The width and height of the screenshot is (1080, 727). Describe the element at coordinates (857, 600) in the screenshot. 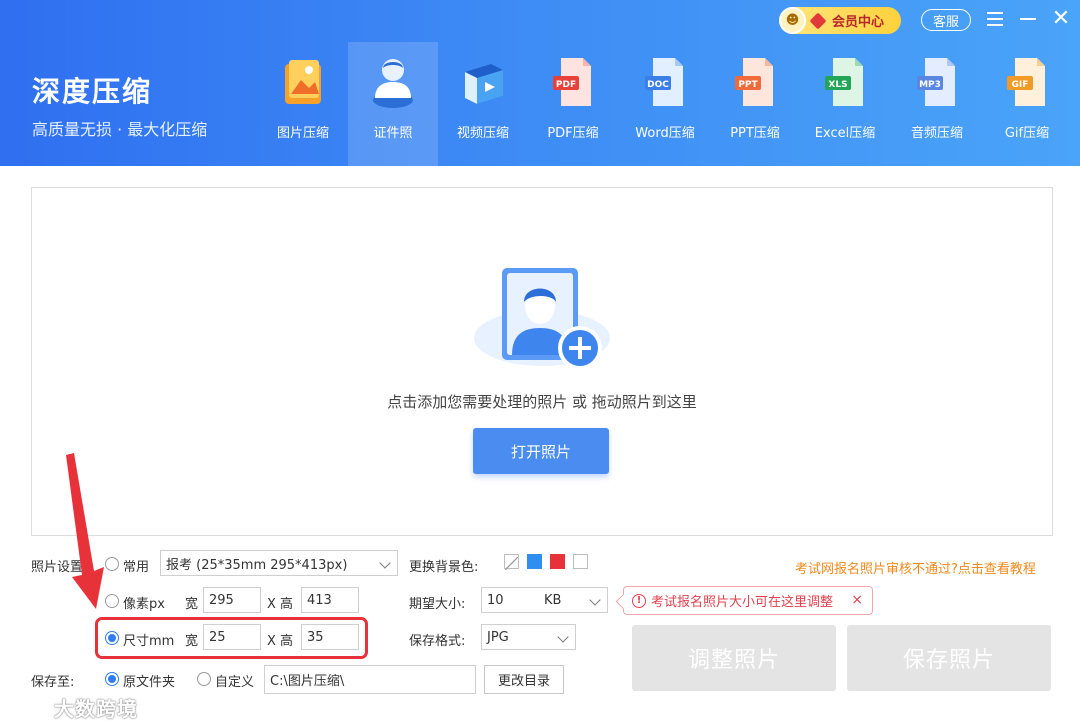

I see `close-tip-icon: ×` at that location.